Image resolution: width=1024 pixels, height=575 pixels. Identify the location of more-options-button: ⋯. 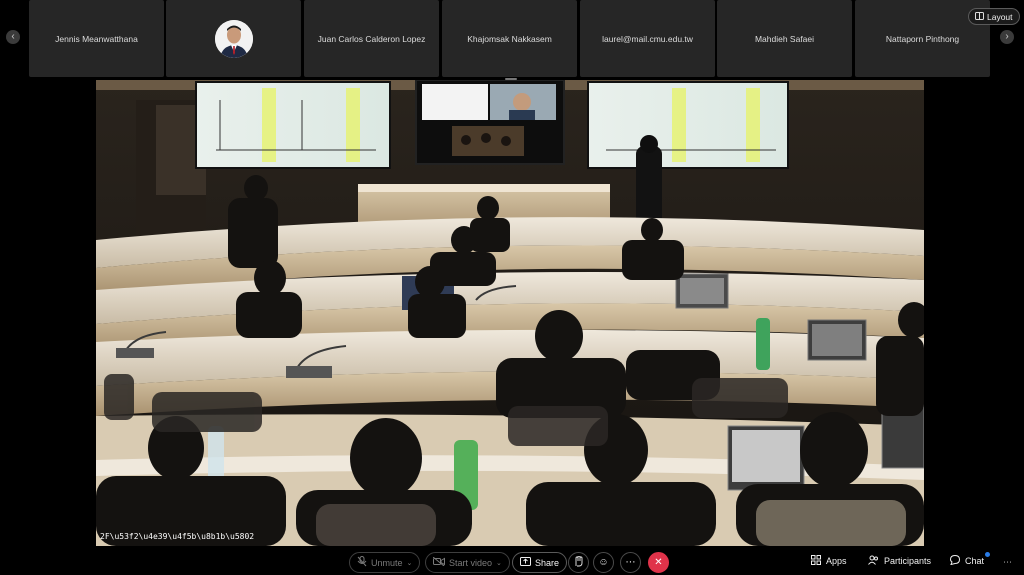
(630, 562).